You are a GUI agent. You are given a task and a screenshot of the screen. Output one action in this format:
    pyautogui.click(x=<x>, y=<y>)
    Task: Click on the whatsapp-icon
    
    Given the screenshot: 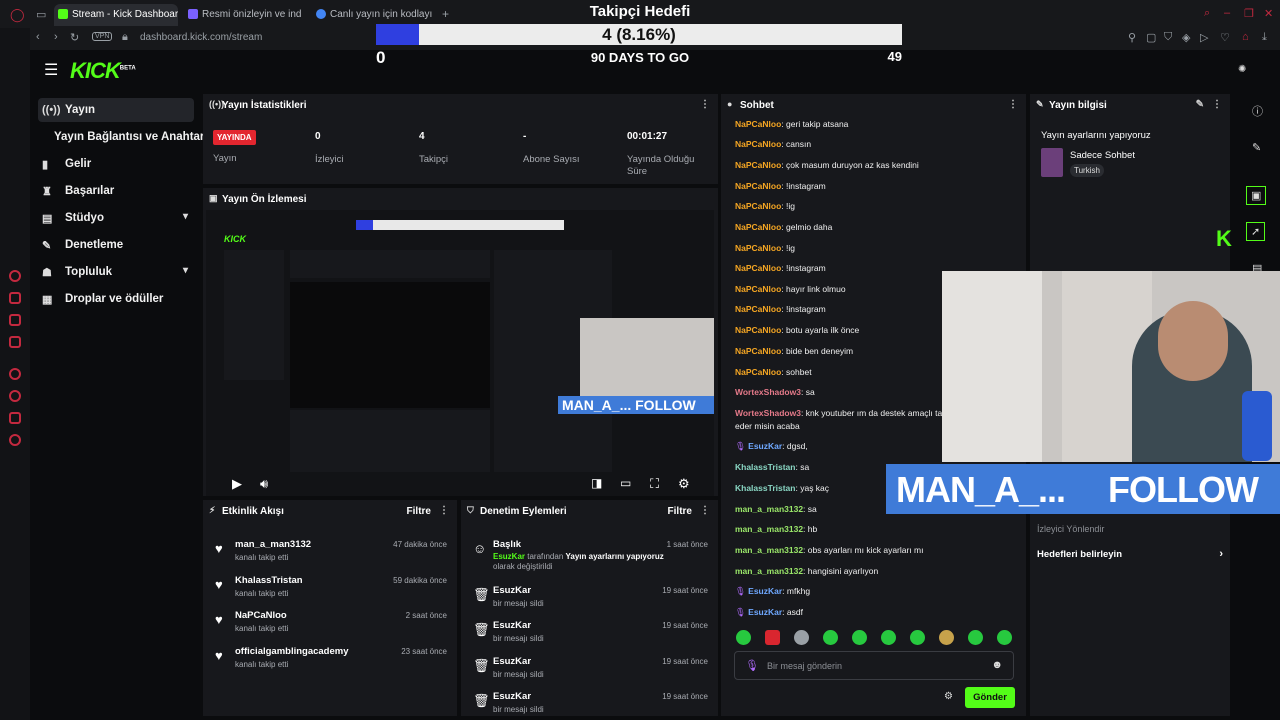 What is the action you would take?
    pyautogui.click(x=15, y=320)
    